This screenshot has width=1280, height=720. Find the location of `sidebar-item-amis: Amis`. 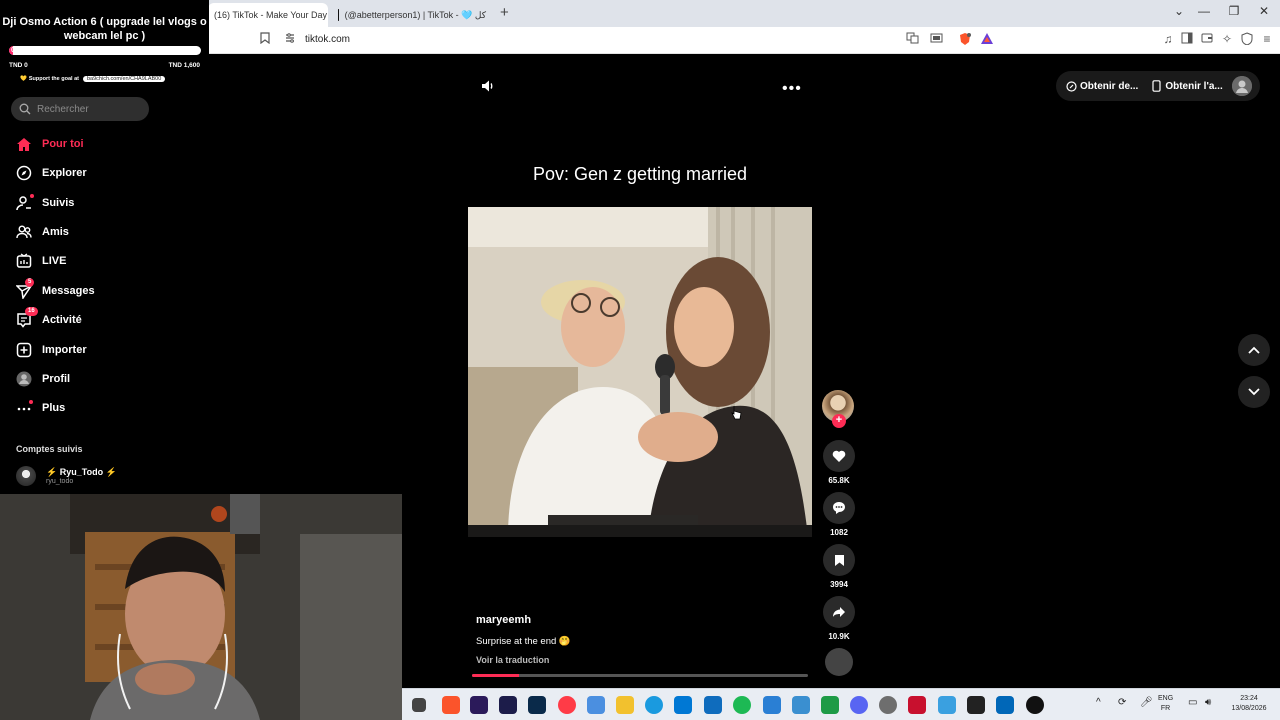

sidebar-item-amis: Amis is located at coordinates (106, 232).